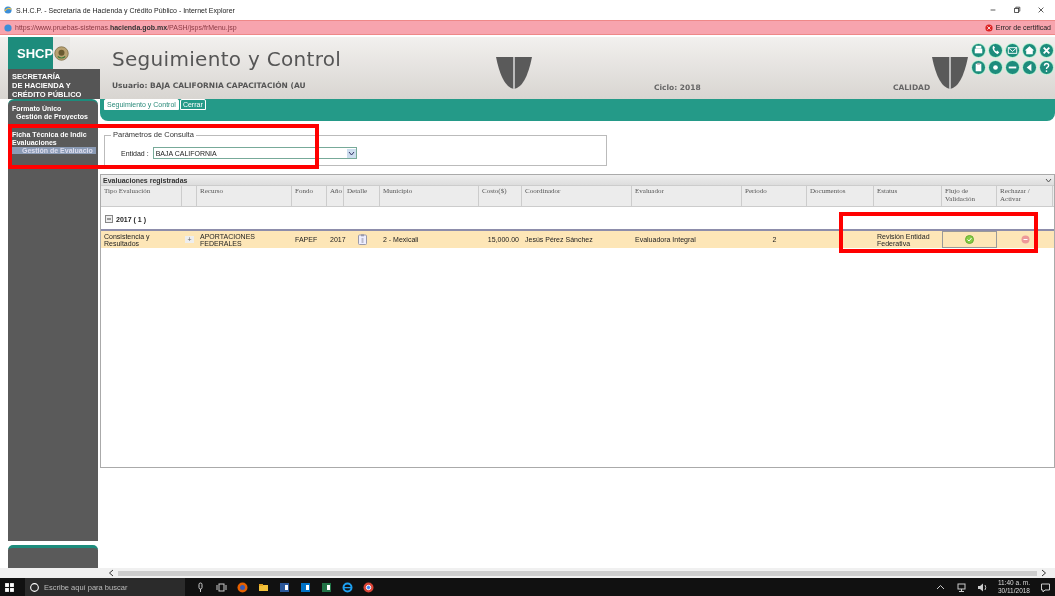 The width and height of the screenshot is (1055, 596). Describe the element at coordinates (978, 50) in the screenshot. I see `print-icon` at that location.